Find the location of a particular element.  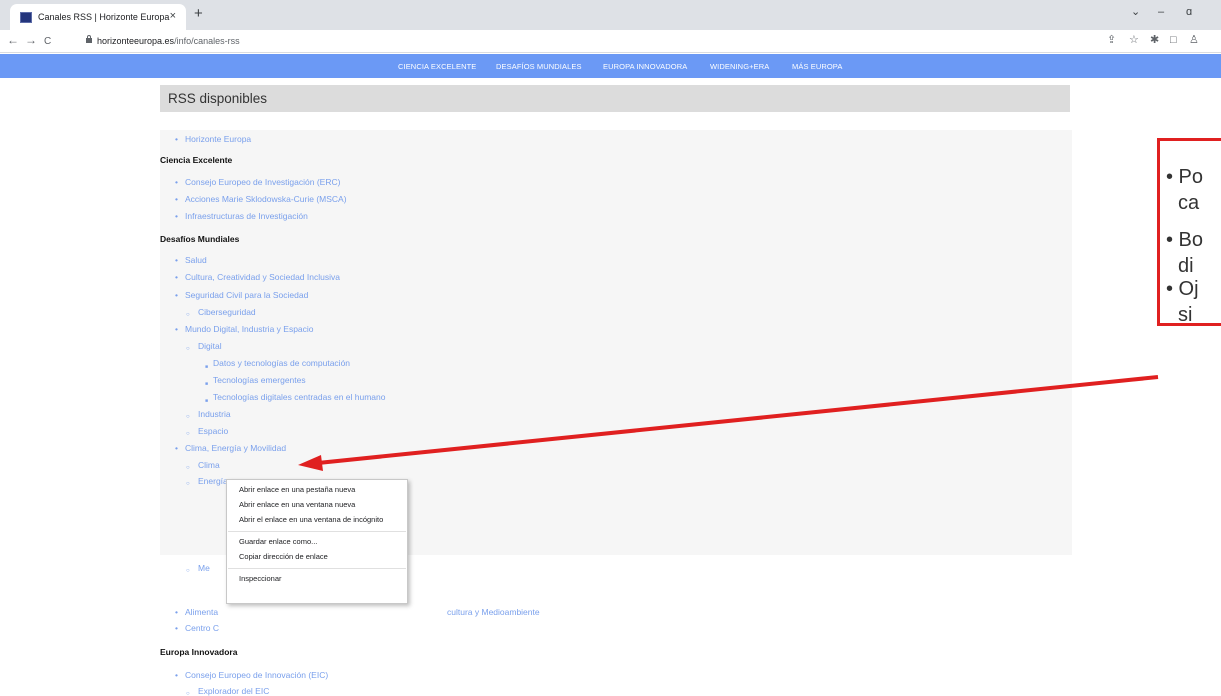

url-path: /info/canales-rss is located at coordinates (207, 41).